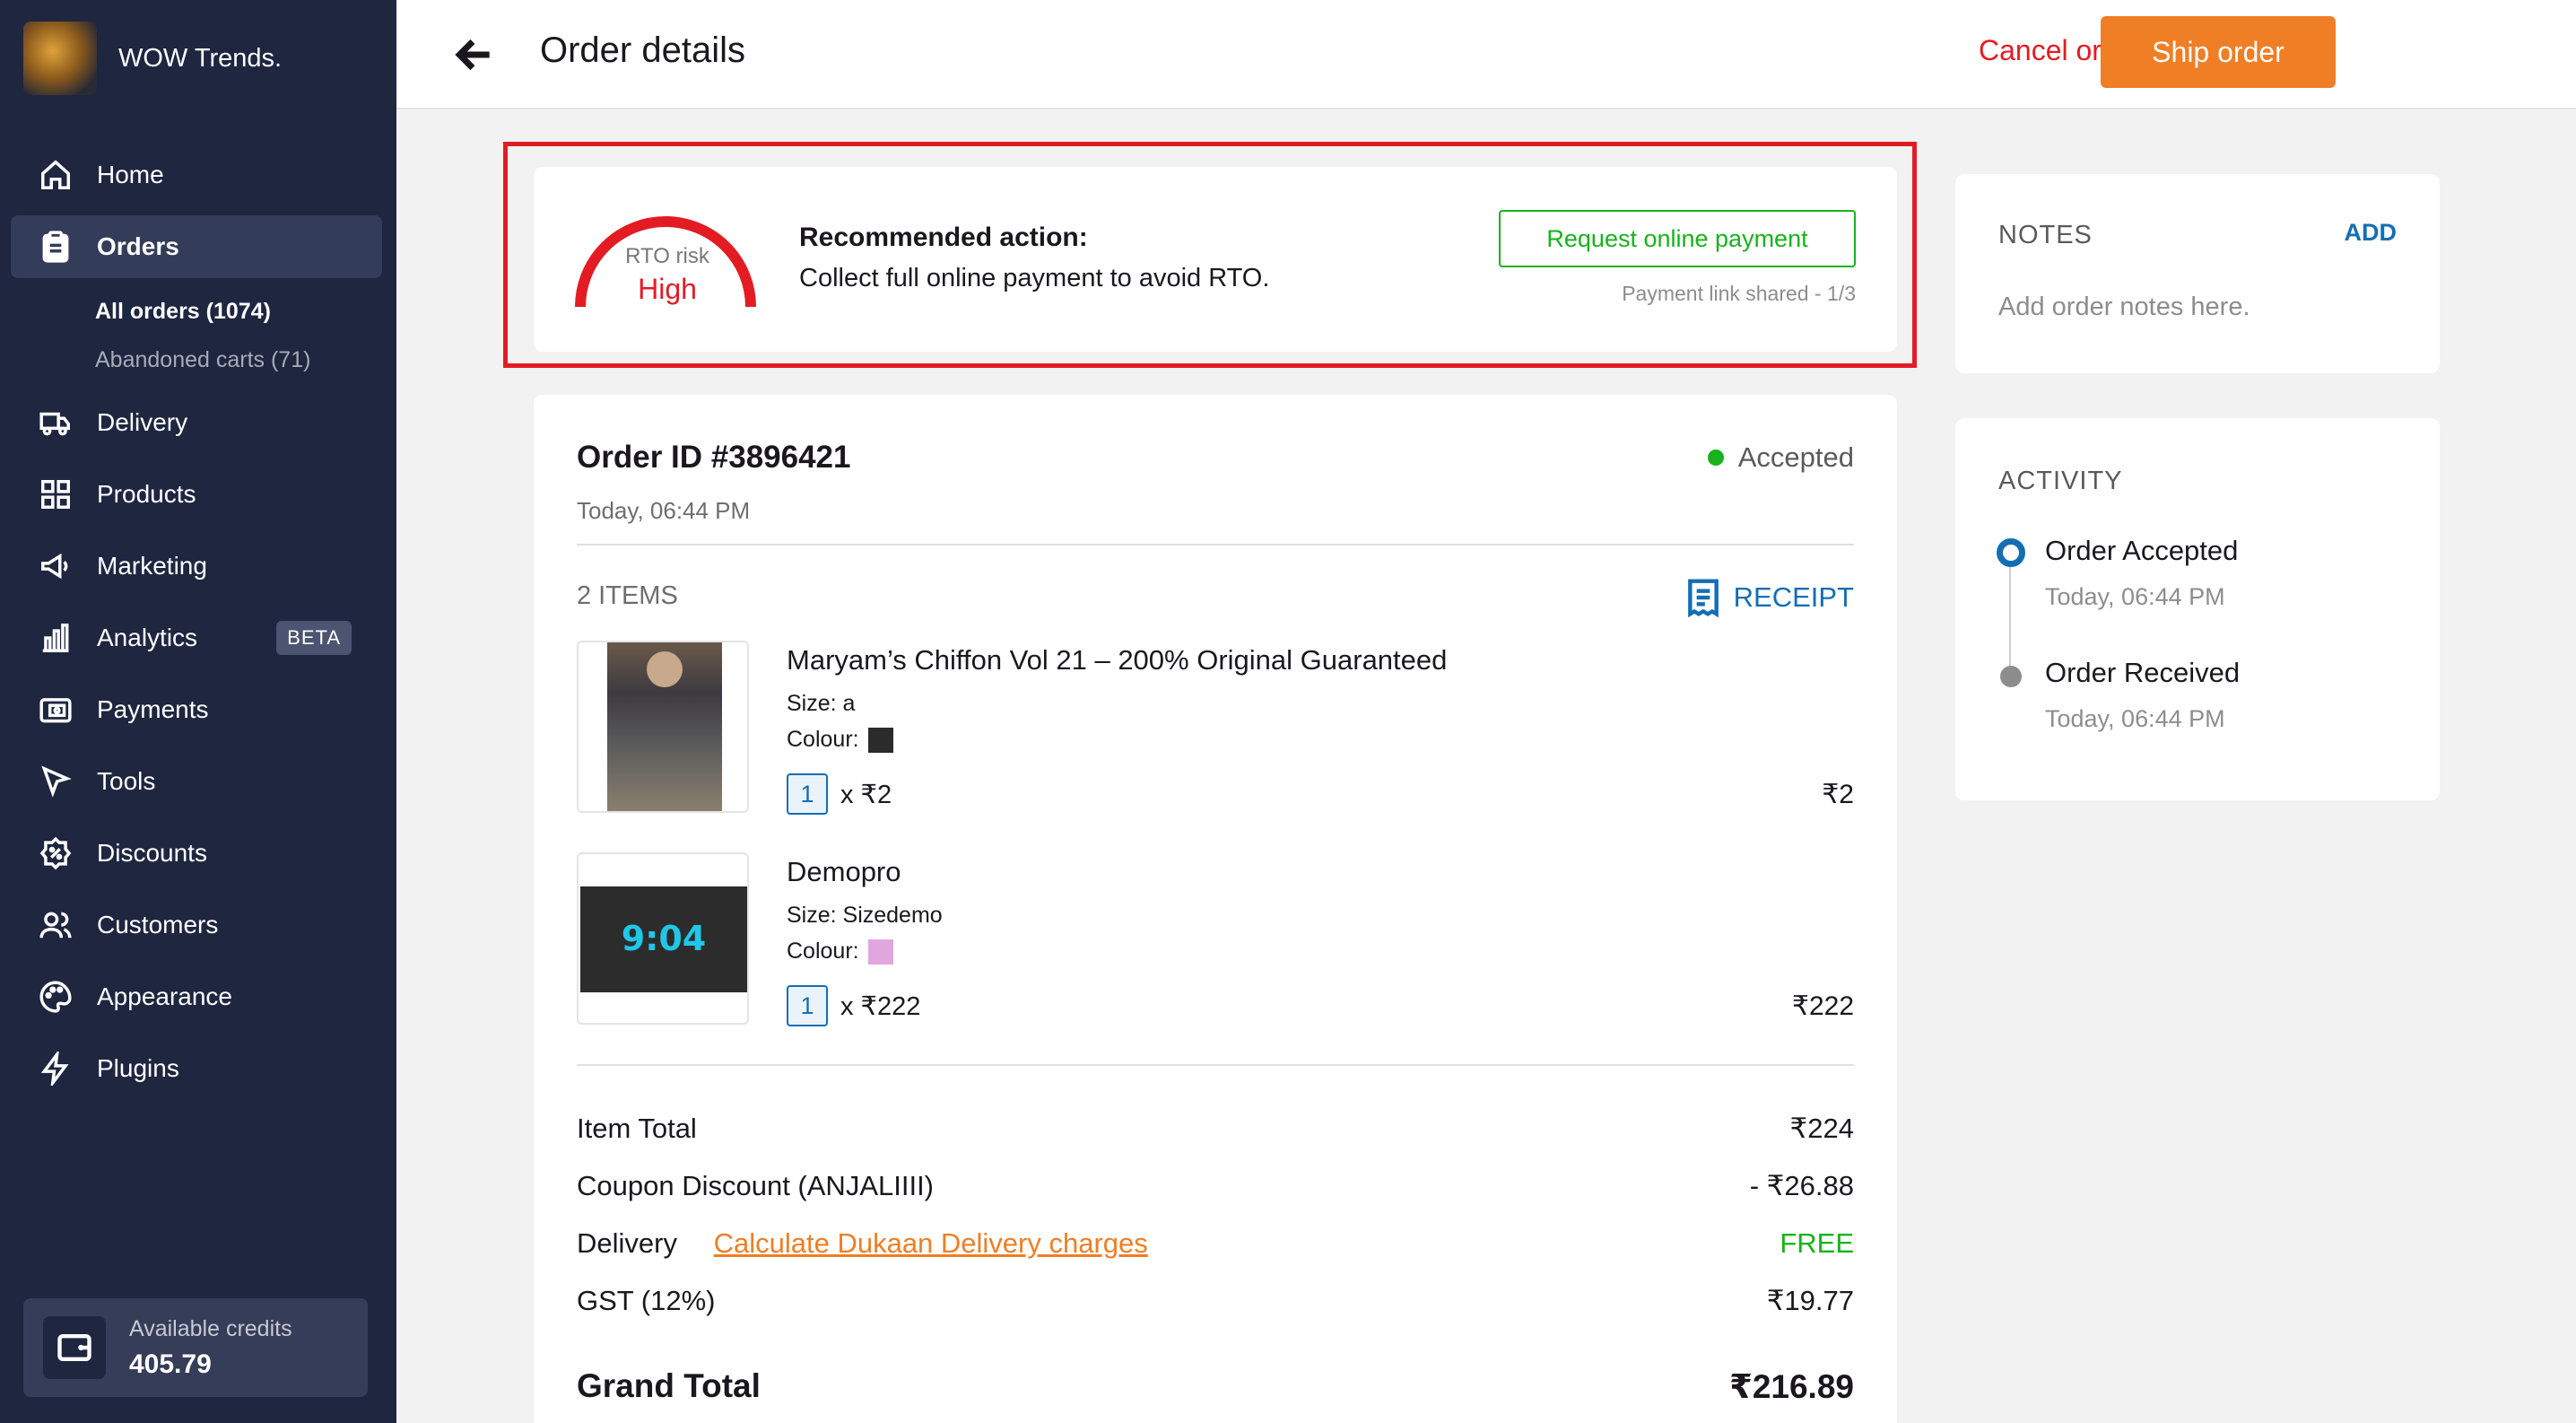 The width and height of the screenshot is (2576, 1423). I want to click on summary-item-total: Item Total ₹224, so click(1215, 1129).